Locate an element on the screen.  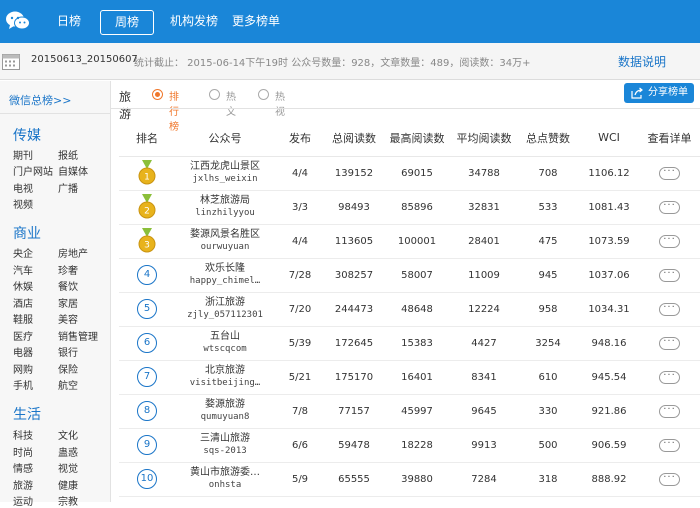
account-cell: 三清山旅游 sqs-2013 is located at coordinates (225, 445).